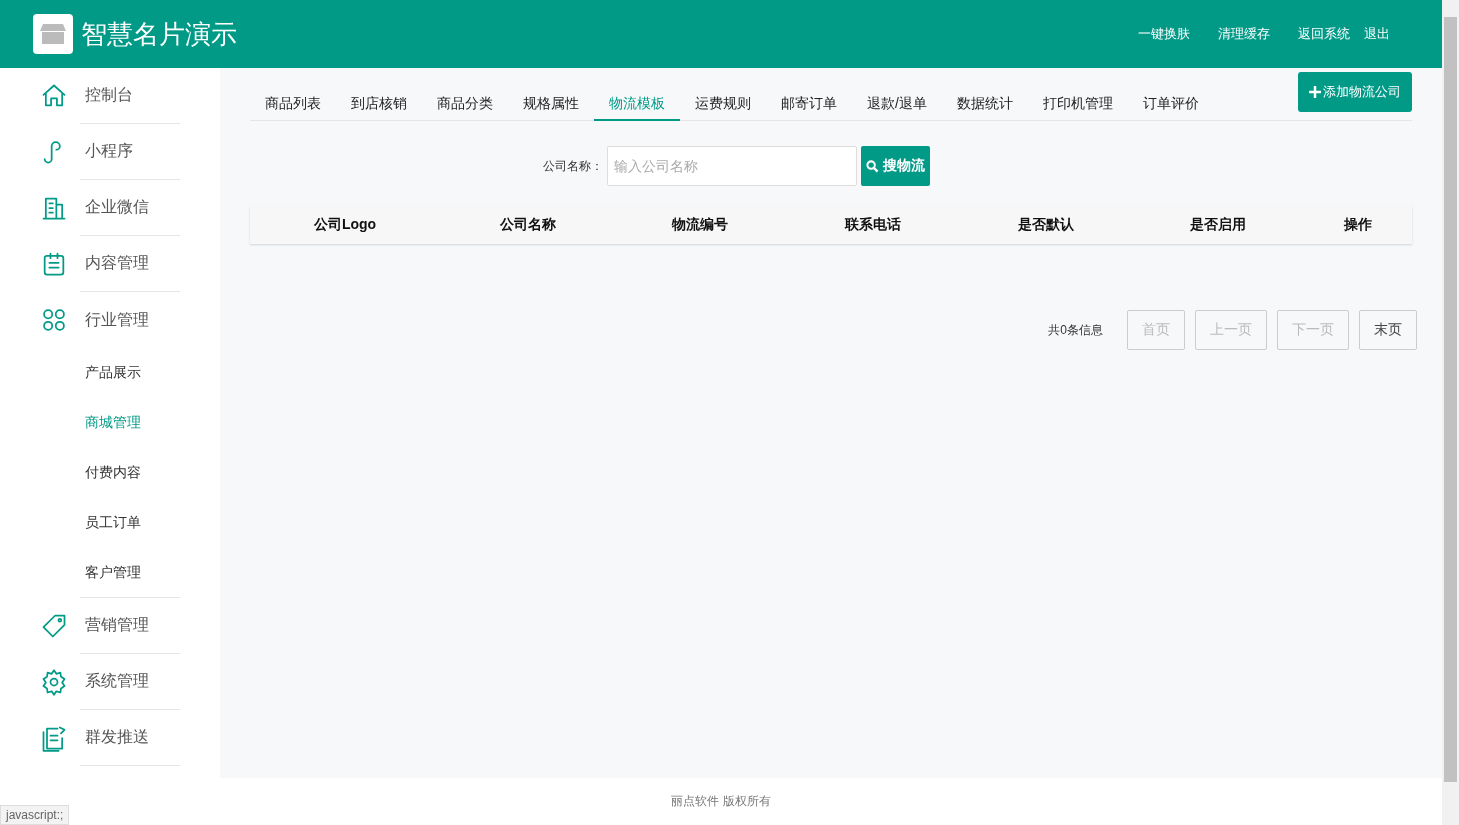 The image size is (1459, 825). What do you see at coordinates (54, 626) in the screenshot?
I see `tag-icon` at bounding box center [54, 626].